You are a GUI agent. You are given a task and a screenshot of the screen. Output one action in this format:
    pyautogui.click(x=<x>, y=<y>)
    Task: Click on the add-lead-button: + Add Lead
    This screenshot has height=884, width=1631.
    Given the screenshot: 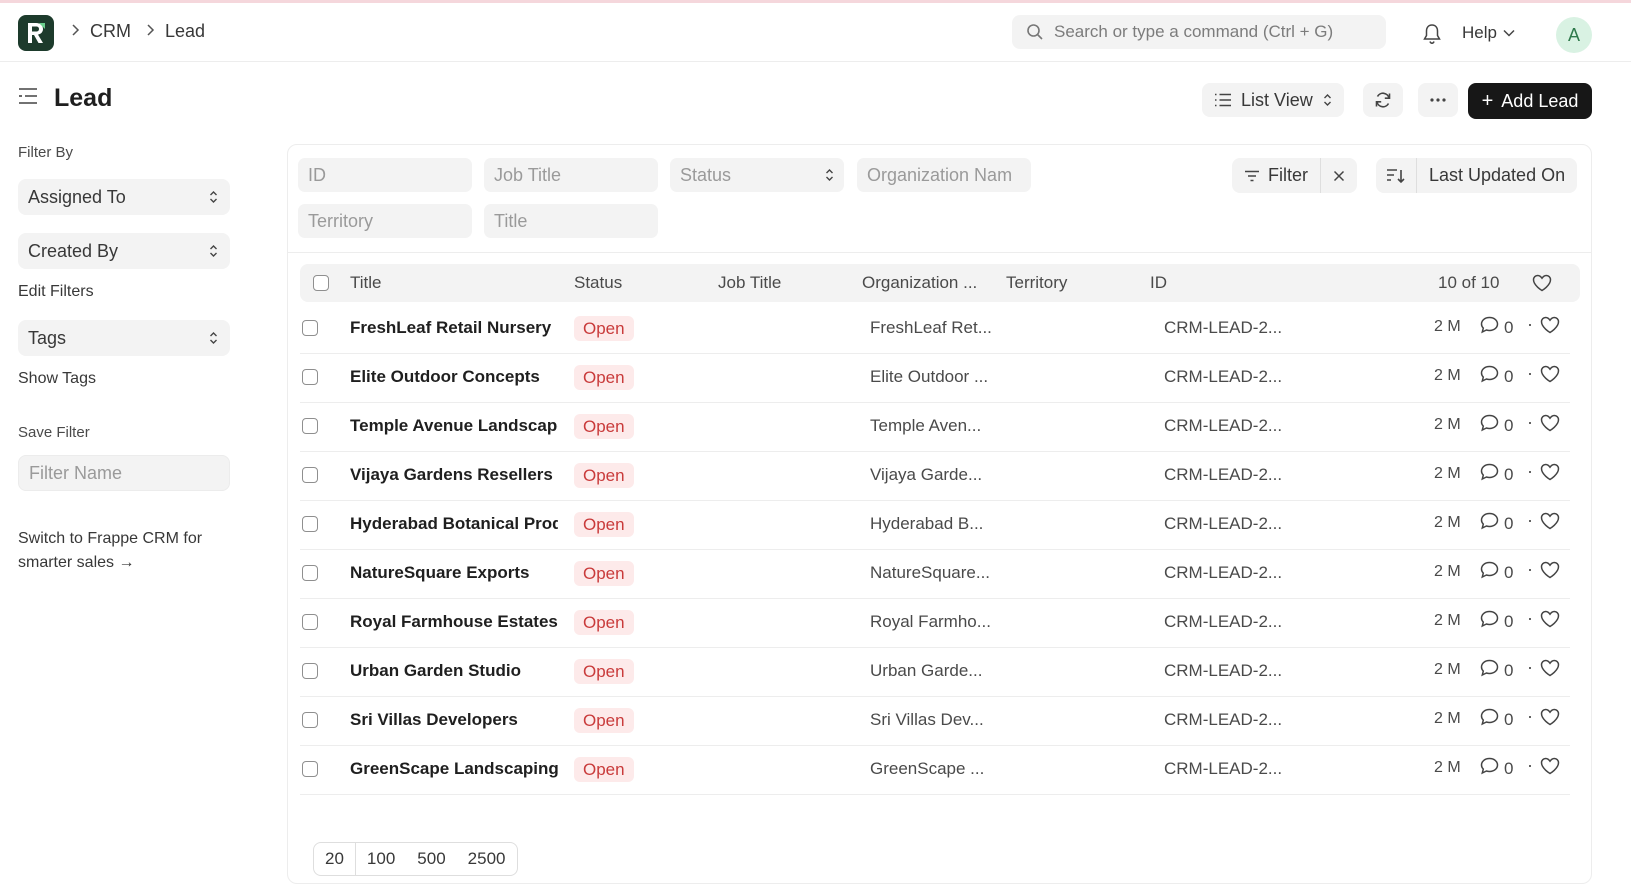 What is the action you would take?
    pyautogui.click(x=1530, y=101)
    